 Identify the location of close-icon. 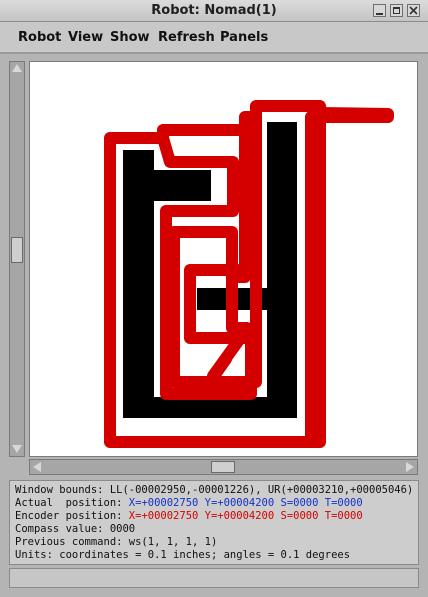
(413, 10).